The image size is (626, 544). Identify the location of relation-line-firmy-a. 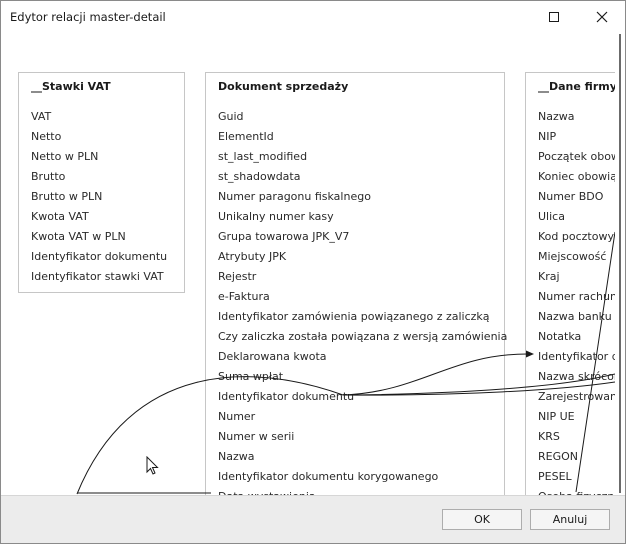
(478, 384).